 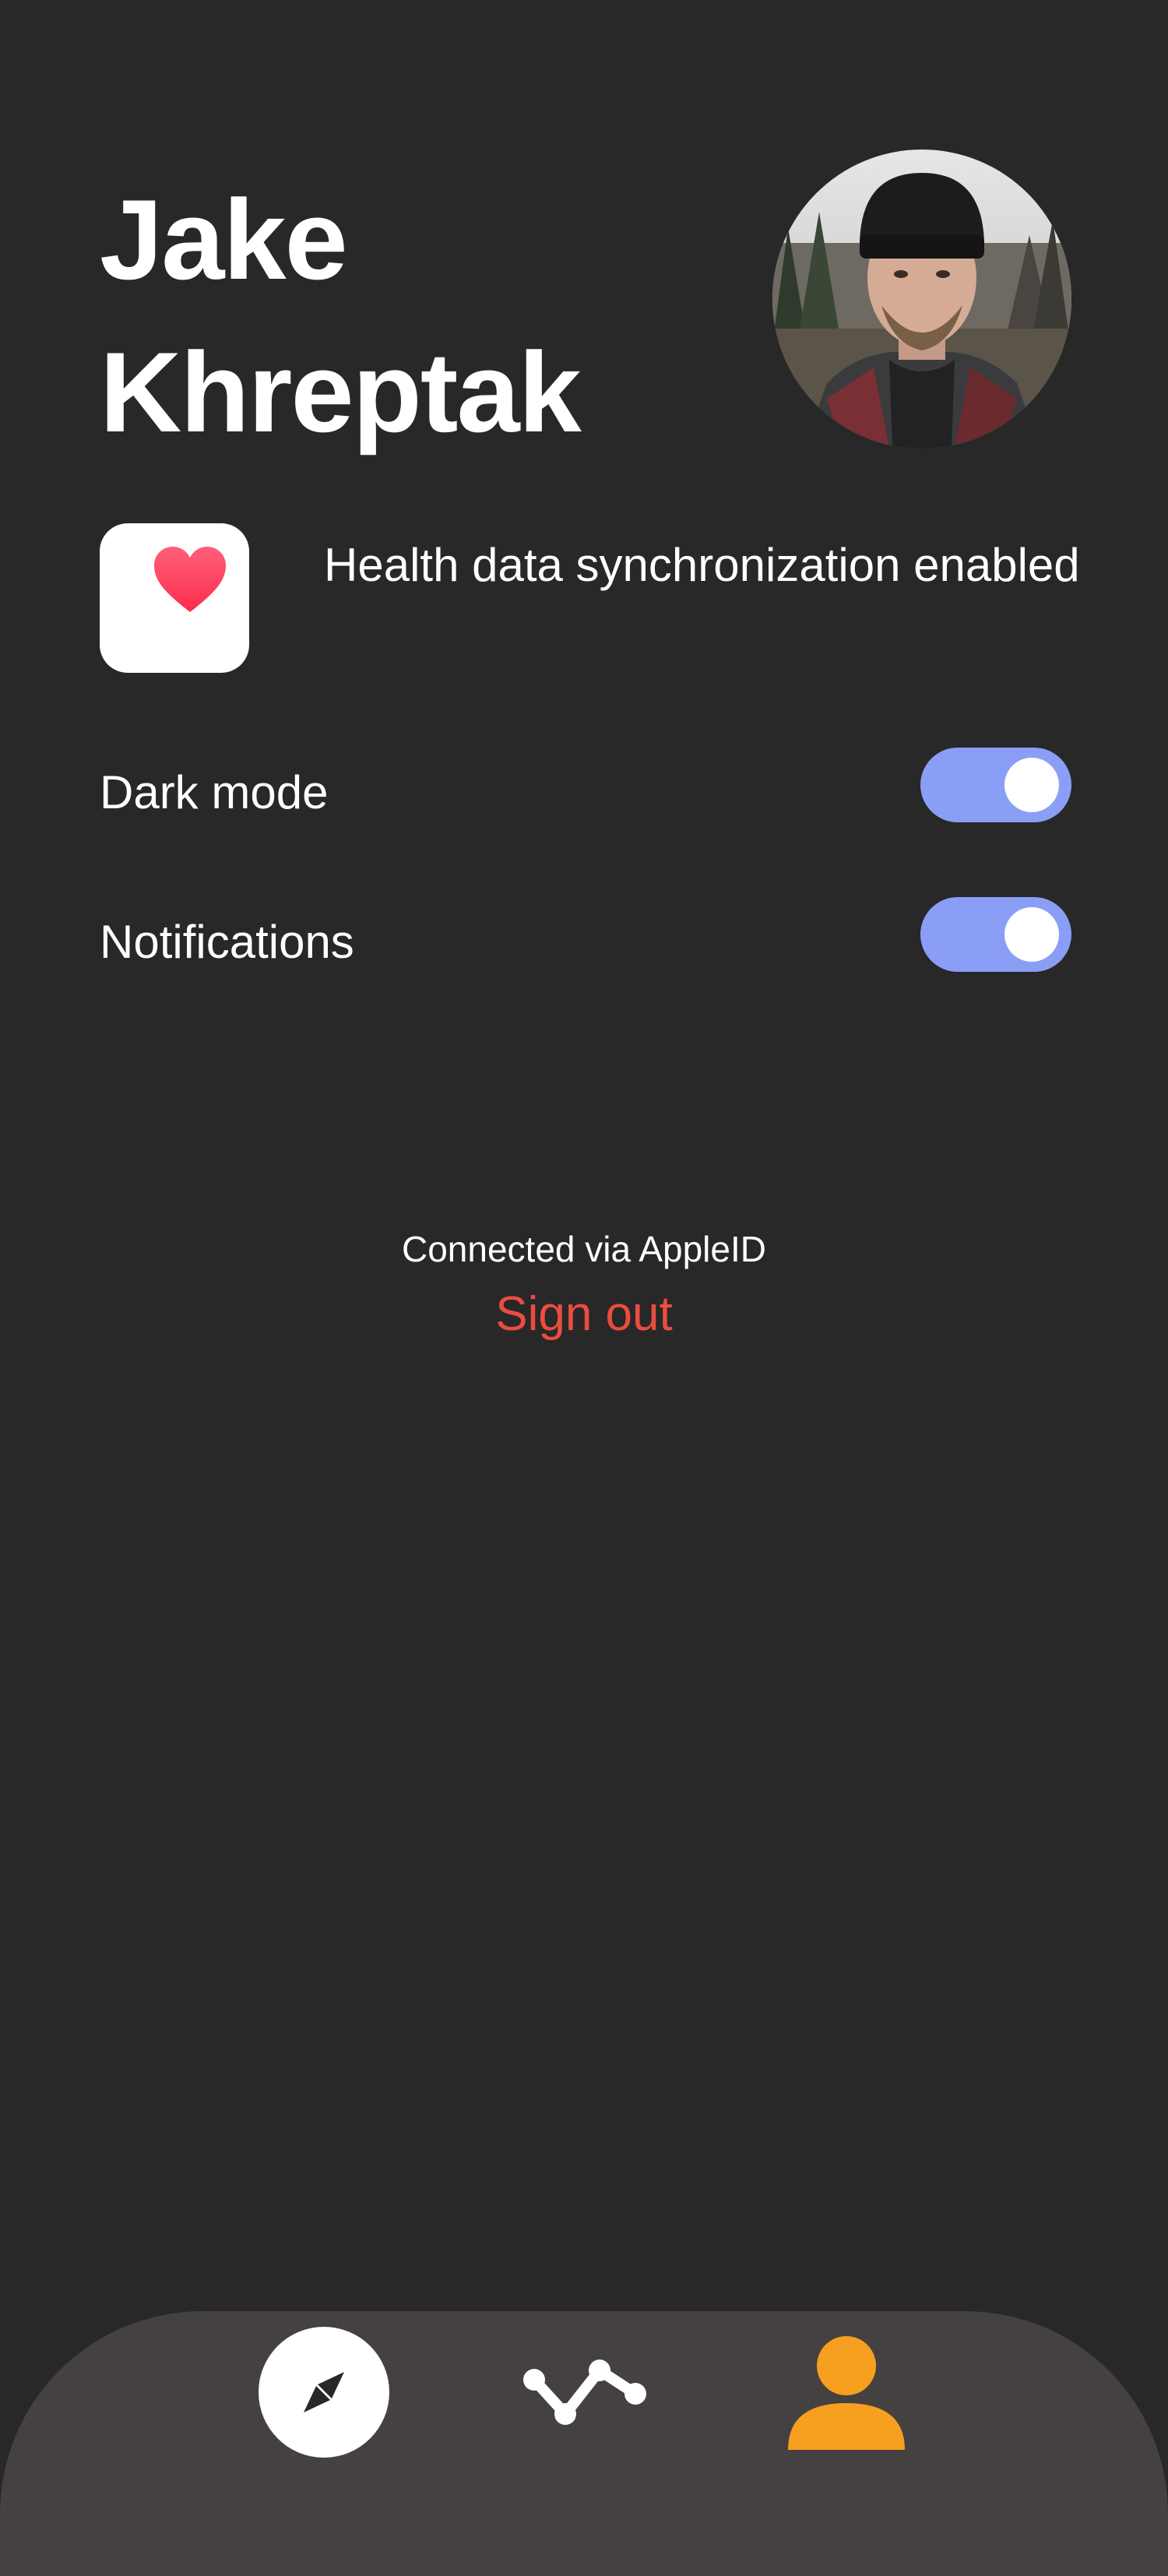 I want to click on avatar, so click(x=921, y=299).